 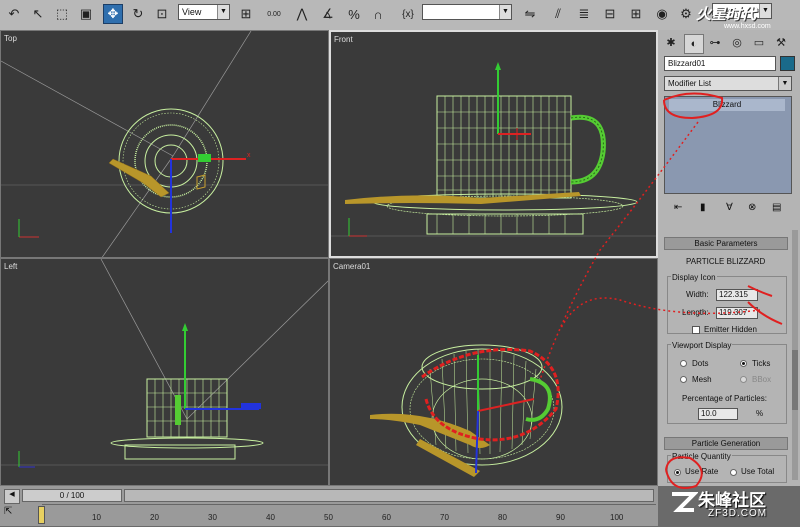 I want to click on timeline-tick: 90, so click(x=560, y=517).